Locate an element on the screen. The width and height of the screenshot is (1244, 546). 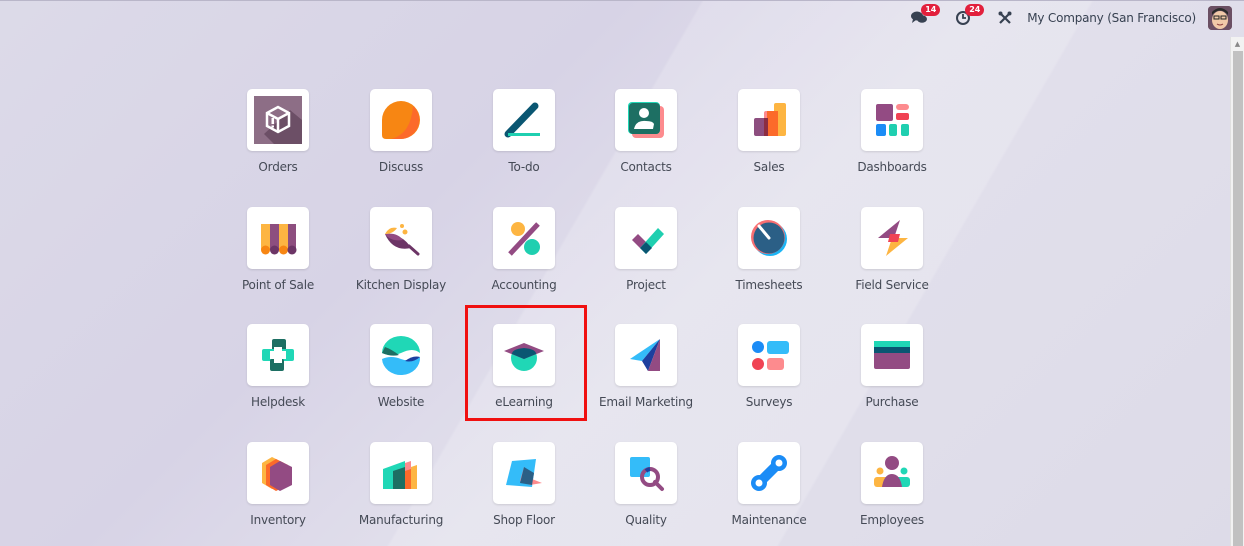
todo-icon is located at coordinates (522, 120).